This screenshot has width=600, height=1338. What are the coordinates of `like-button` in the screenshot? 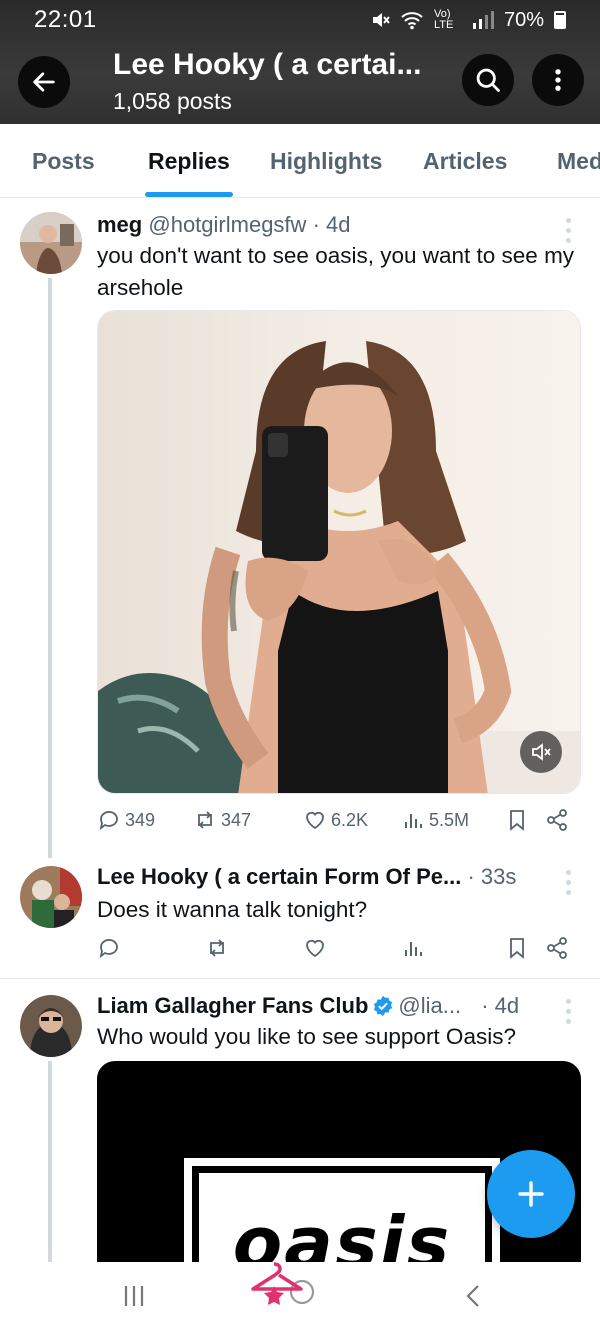 It's located at (315, 948).